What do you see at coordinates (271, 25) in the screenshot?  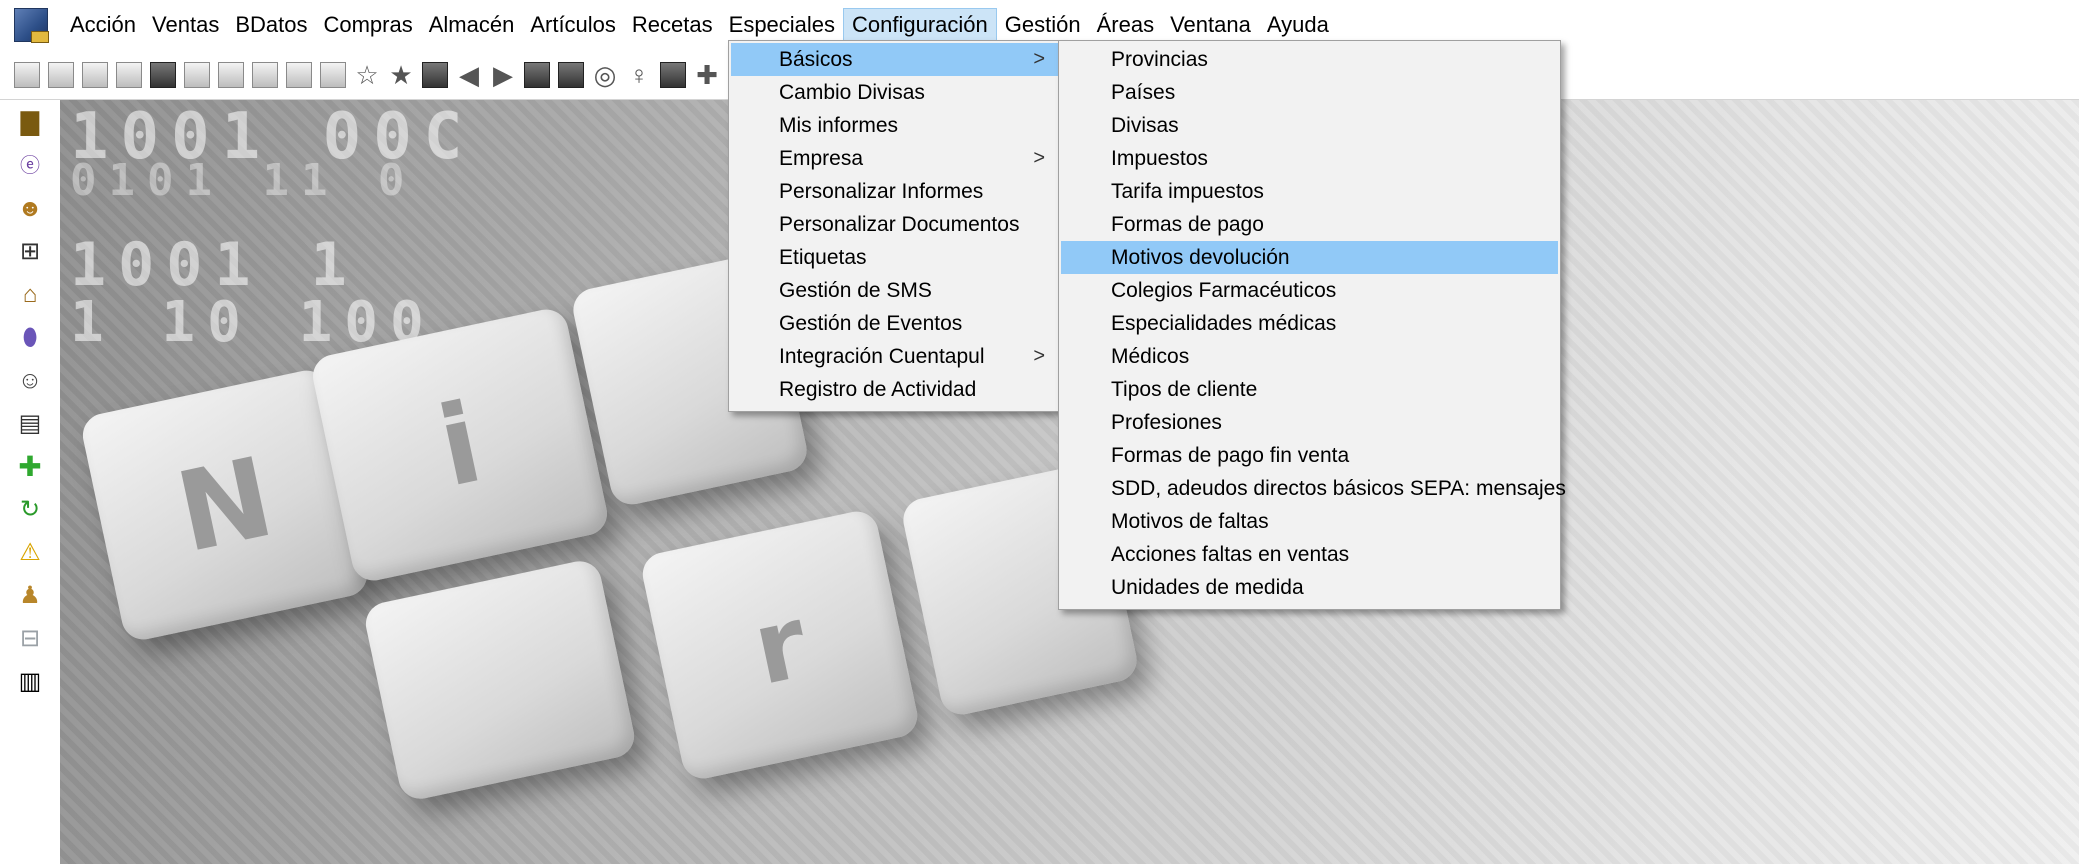 I see `menu-bdatos: BDatos` at bounding box center [271, 25].